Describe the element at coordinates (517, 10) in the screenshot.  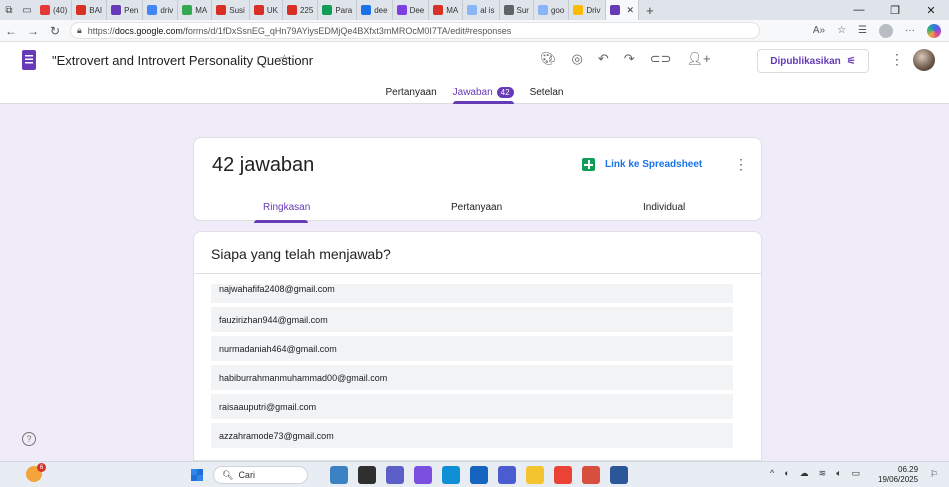
I see `browser-tab: Sur` at that location.